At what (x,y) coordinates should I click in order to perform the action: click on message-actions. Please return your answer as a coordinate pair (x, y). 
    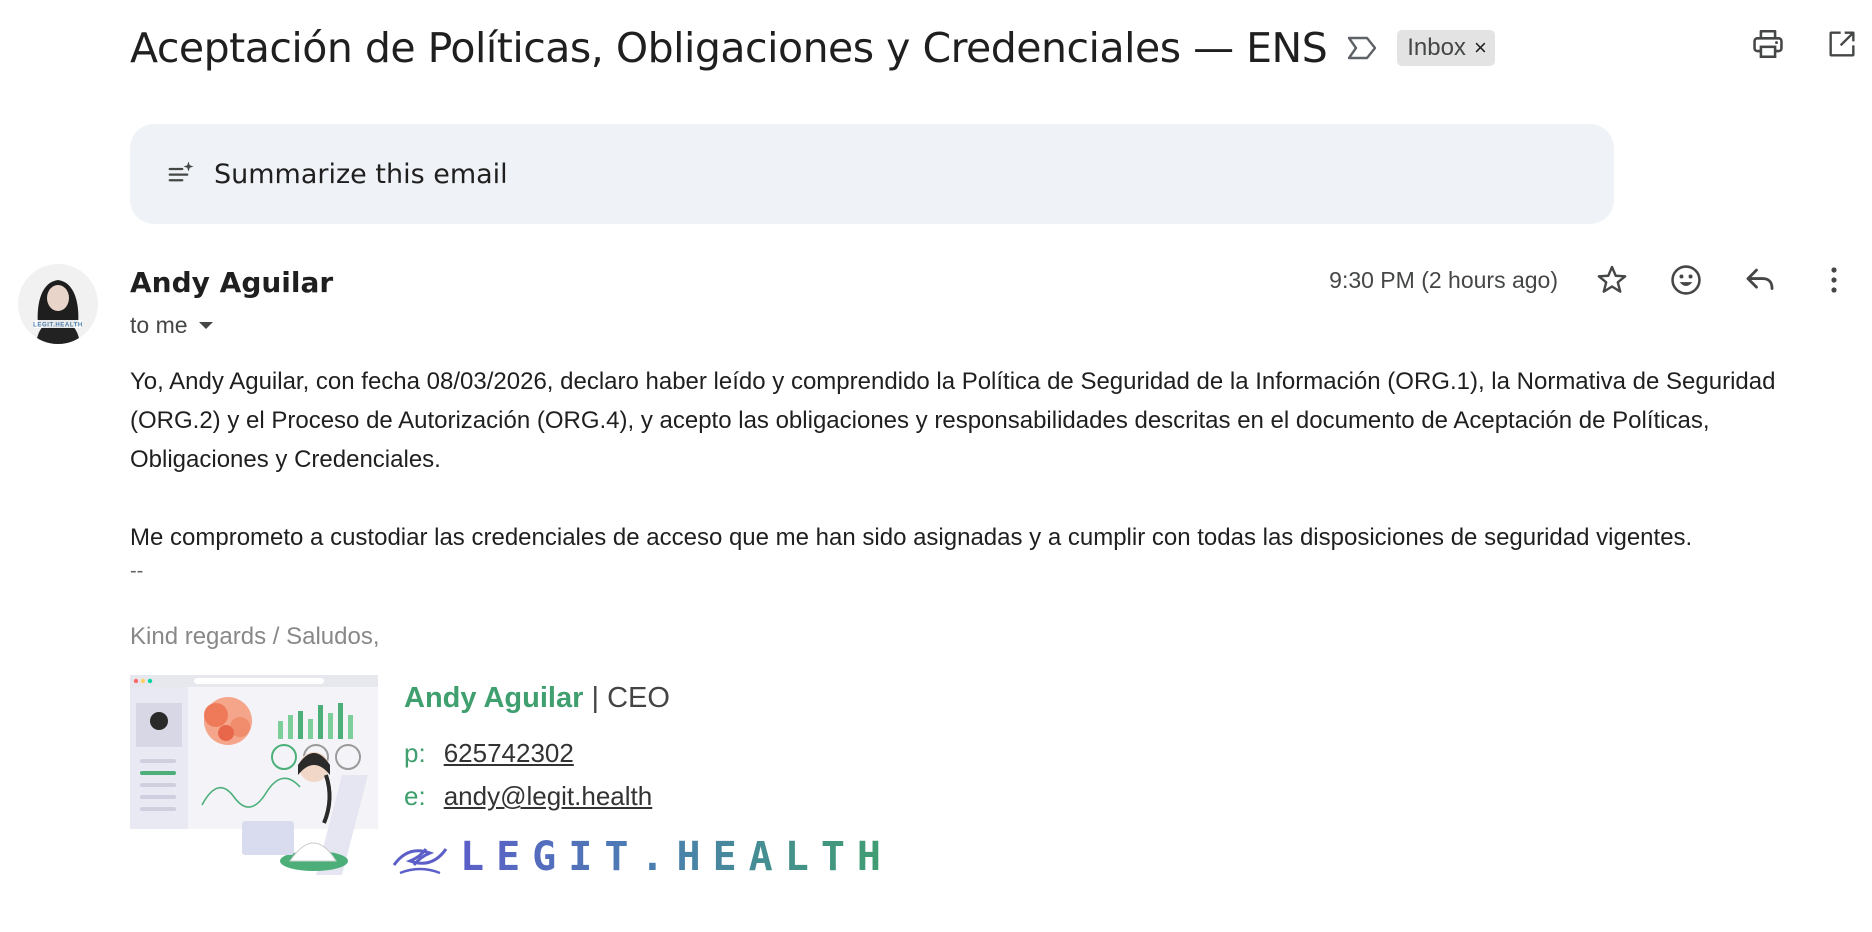
    Looking at the image, I should click on (1723, 280).